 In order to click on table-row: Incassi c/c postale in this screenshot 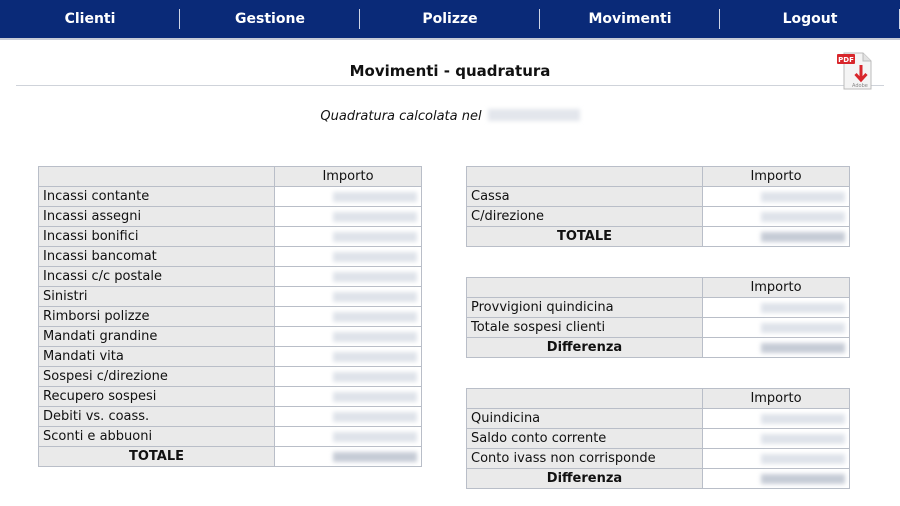, I will do `click(230, 276)`.